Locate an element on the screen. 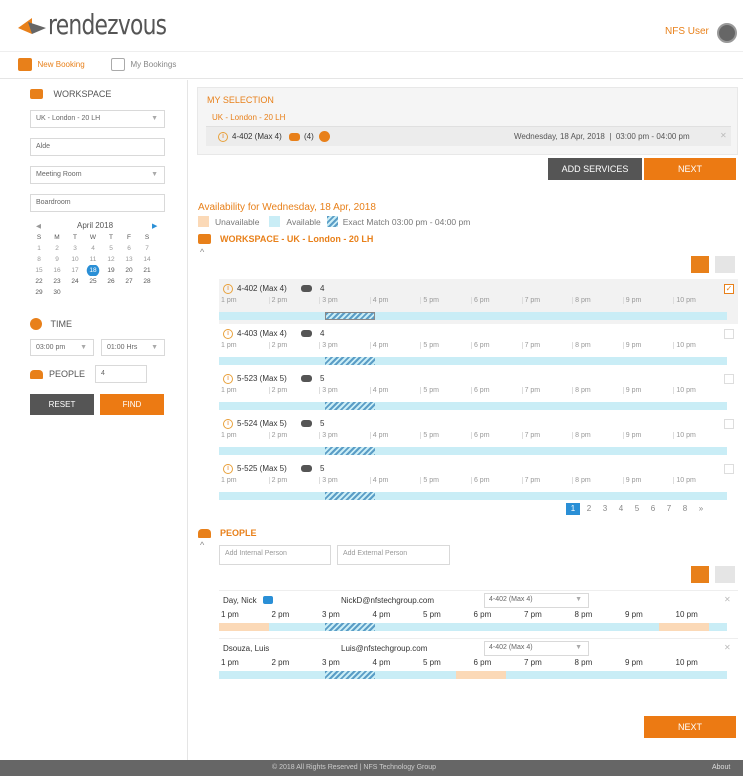 This screenshot has height=776, width=743. next-page-icon: » is located at coordinates (701, 509).